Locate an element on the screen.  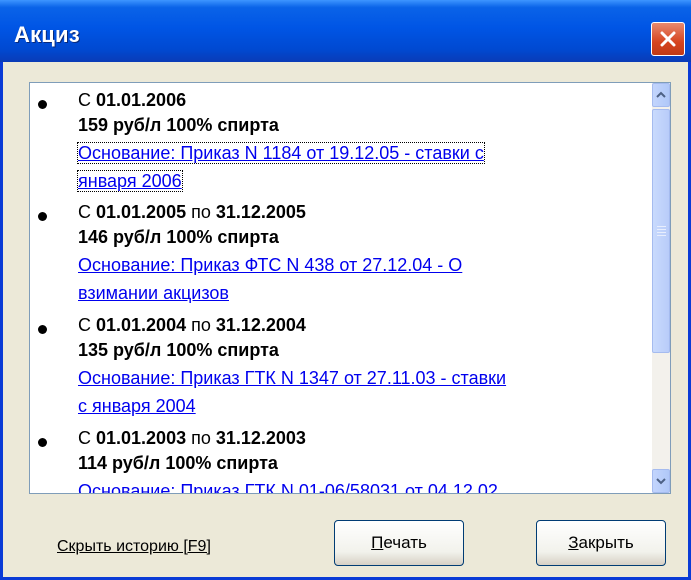
window-title: Акциз is located at coordinates (47, 34).